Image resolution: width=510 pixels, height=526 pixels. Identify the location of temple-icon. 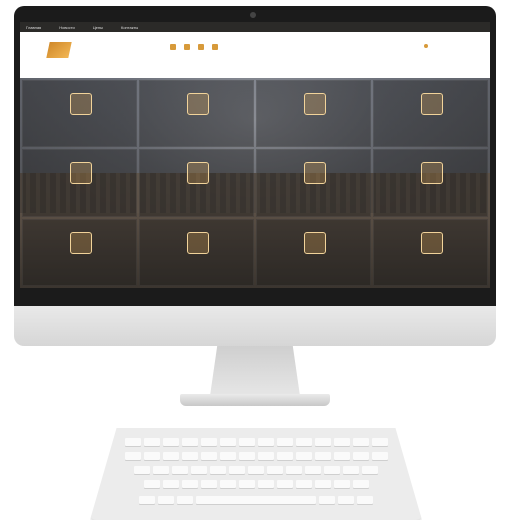
(314, 173).